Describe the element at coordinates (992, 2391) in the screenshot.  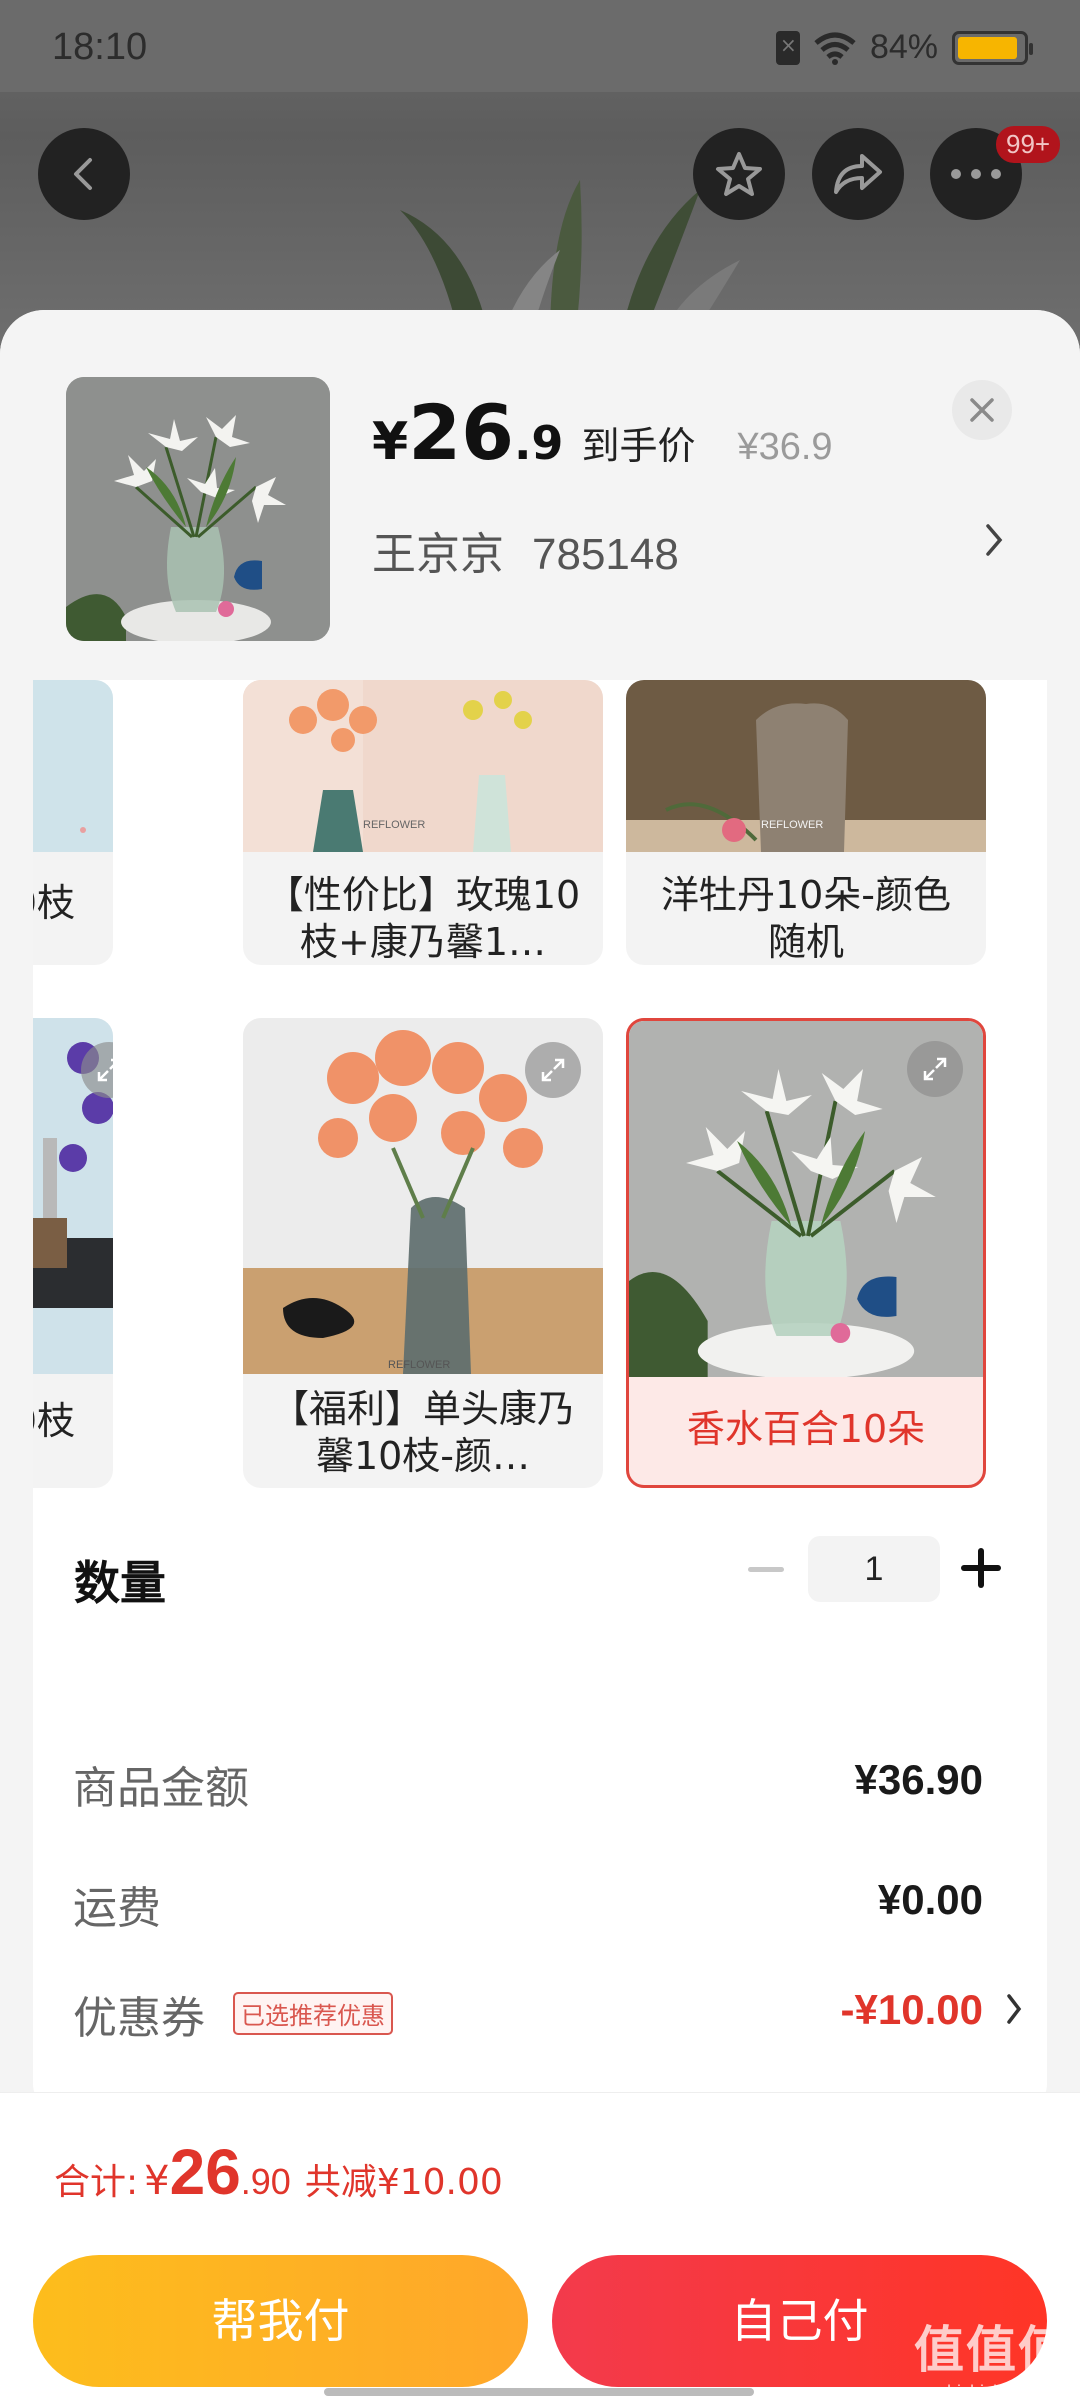
I see `watermark-url: zhizhizhi.com` at that location.